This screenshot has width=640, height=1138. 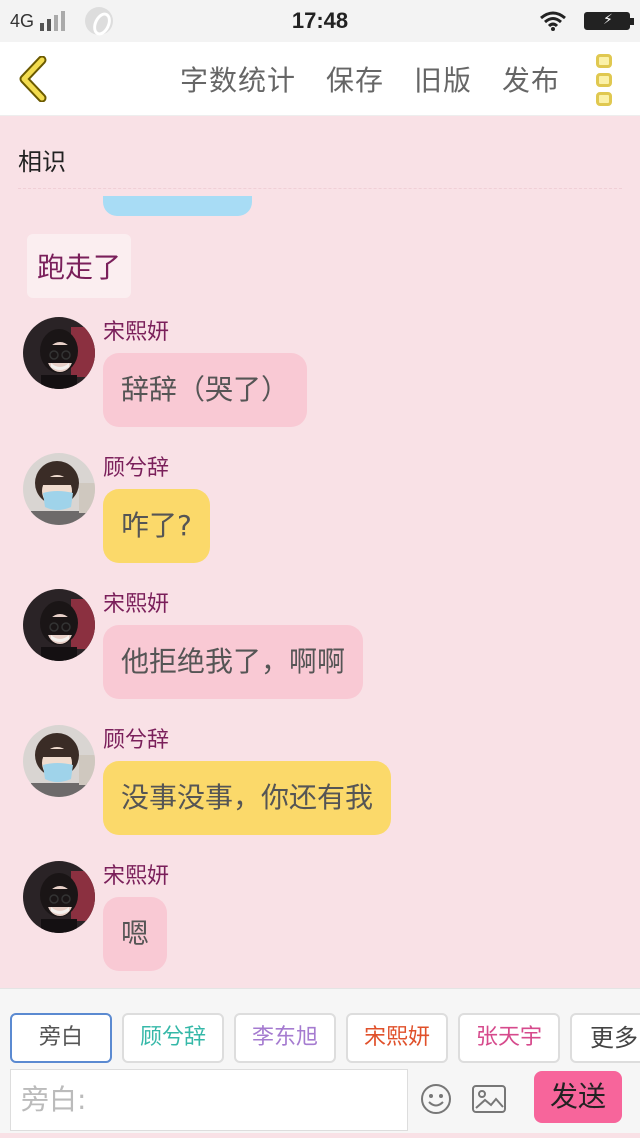 What do you see at coordinates (173, 1038) in the screenshot?
I see `role-button-gu-xici: 顾兮辞` at bounding box center [173, 1038].